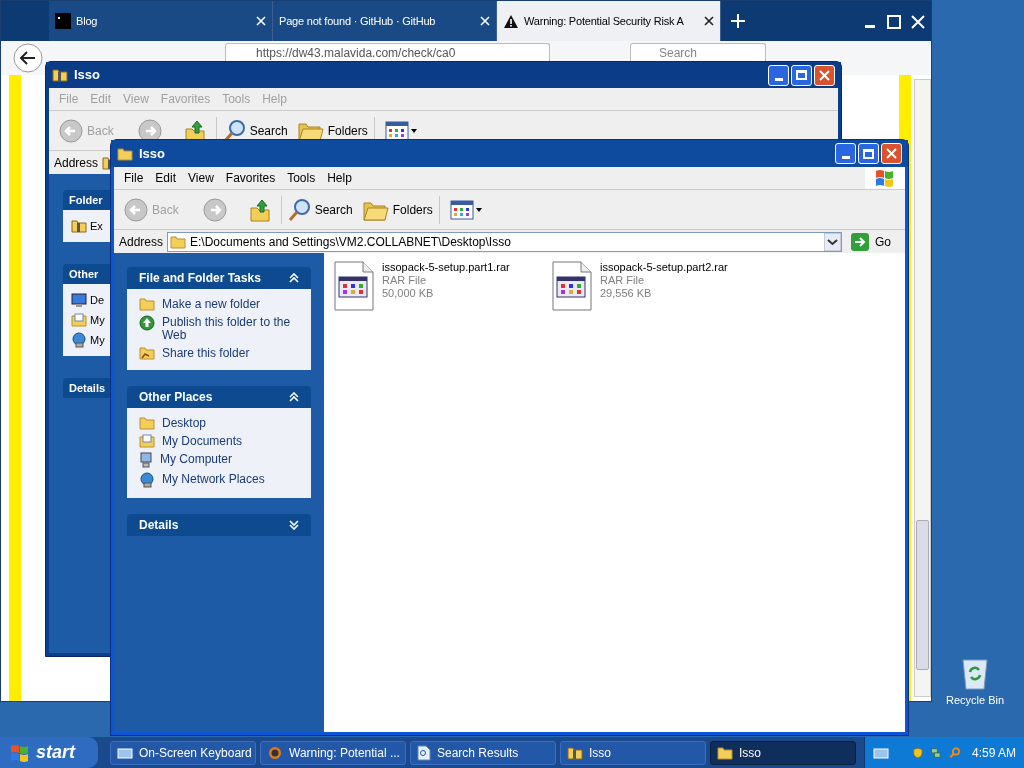  I want to click on address-field: E:\Documents and Settings\VM2.COLLABNET\Desktop\Isso, so click(504, 241).